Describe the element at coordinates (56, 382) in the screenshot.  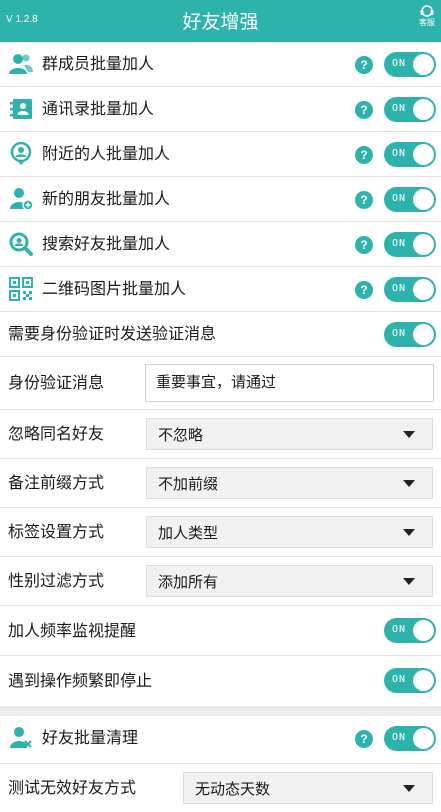
I see `verify-message-label: 身份验证消息` at that location.